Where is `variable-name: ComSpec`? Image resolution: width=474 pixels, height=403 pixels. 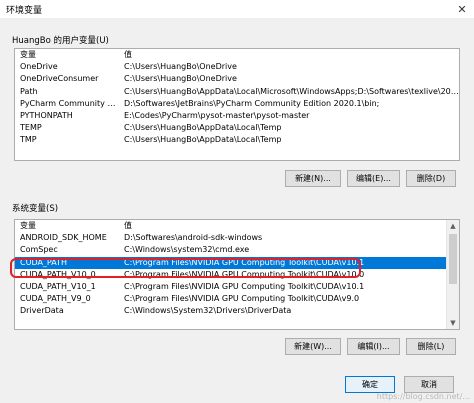 variable-name: ComSpec is located at coordinates (39, 250).